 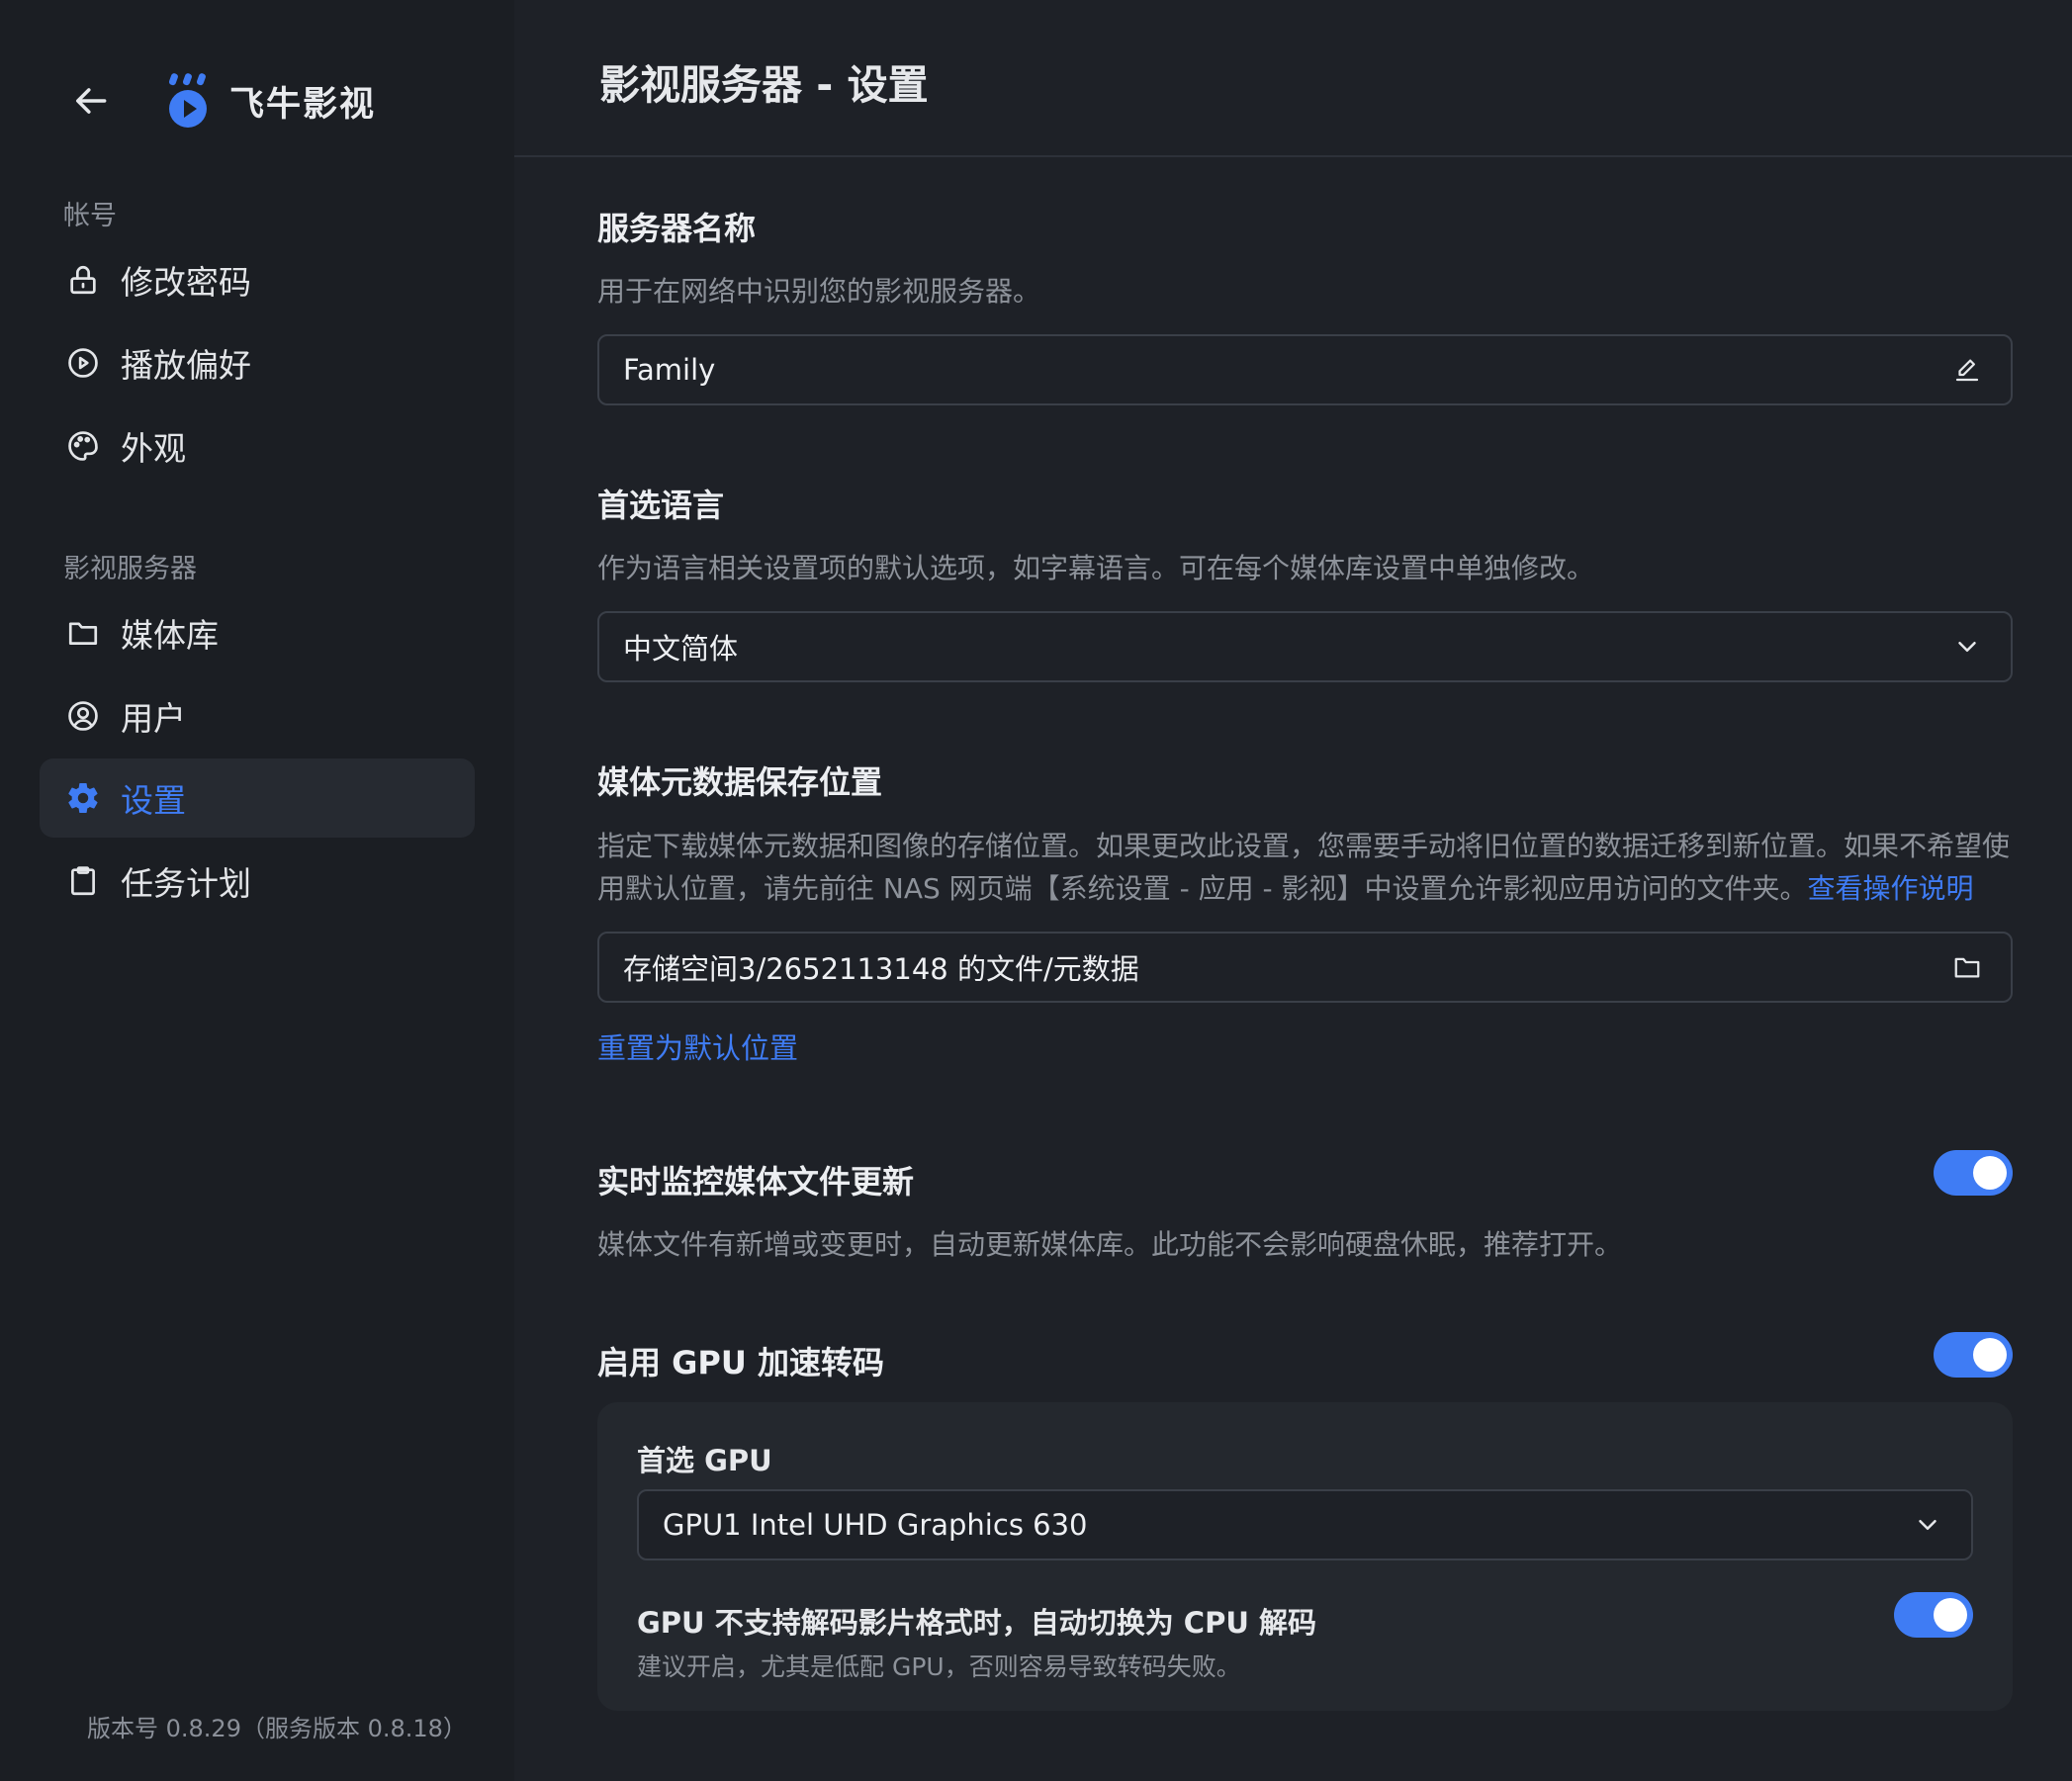 I want to click on version-text: 版本号 0.8.29（服务版本 0.8.18）, so click(x=277, y=1728).